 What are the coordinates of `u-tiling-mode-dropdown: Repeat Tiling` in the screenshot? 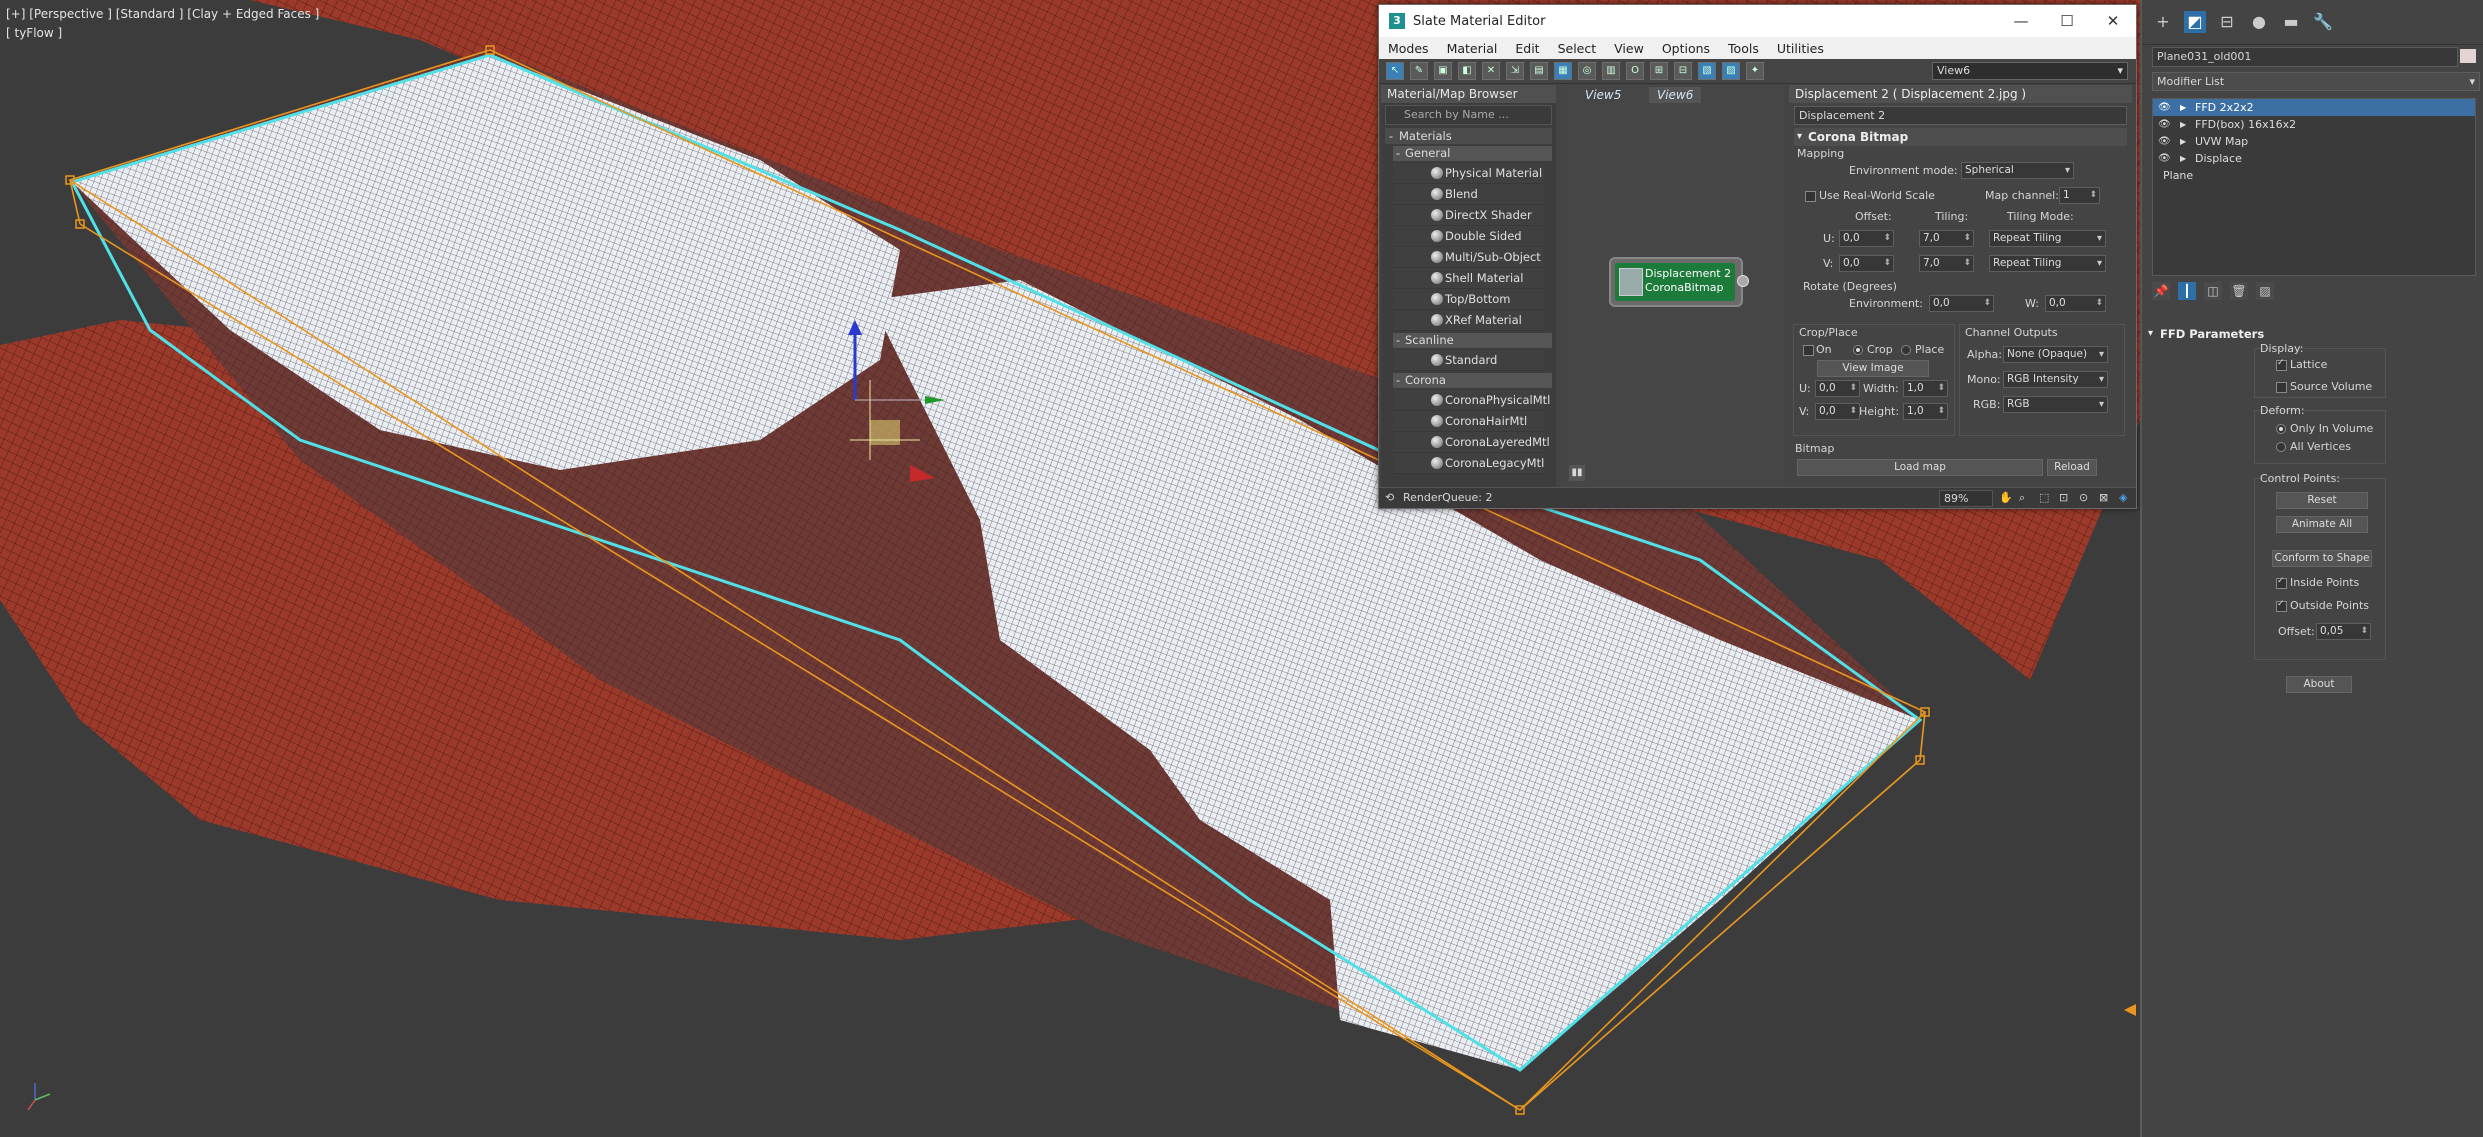 It's located at (2047, 238).